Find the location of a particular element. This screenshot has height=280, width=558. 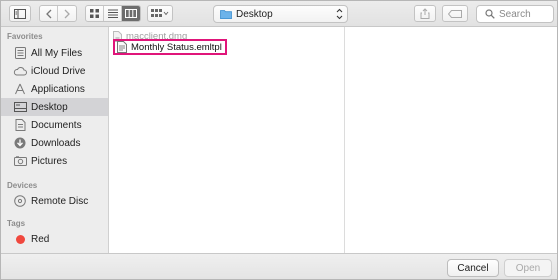

sidebar-item-pictures: Pictures is located at coordinates (54, 161).